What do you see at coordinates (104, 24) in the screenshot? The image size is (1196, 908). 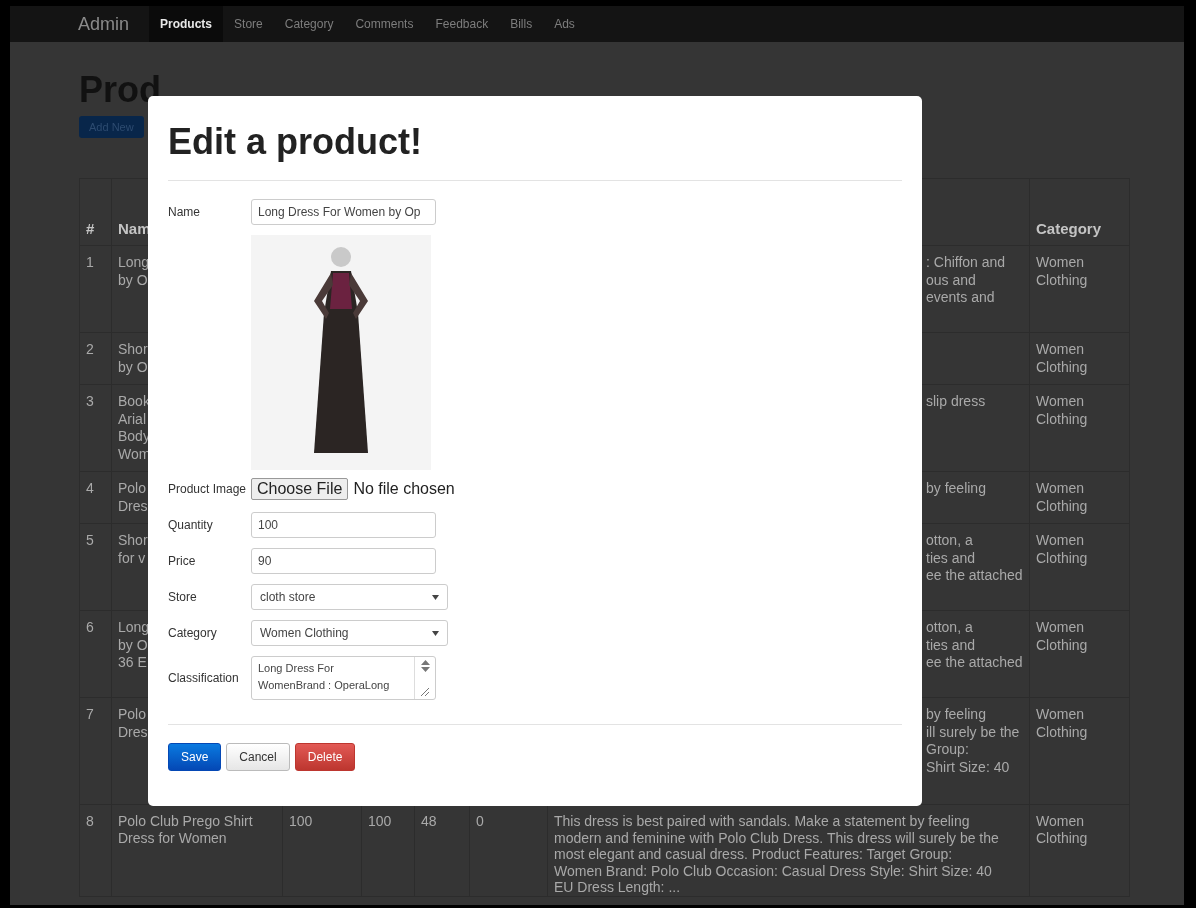 I see `brand-link: Admin` at bounding box center [104, 24].